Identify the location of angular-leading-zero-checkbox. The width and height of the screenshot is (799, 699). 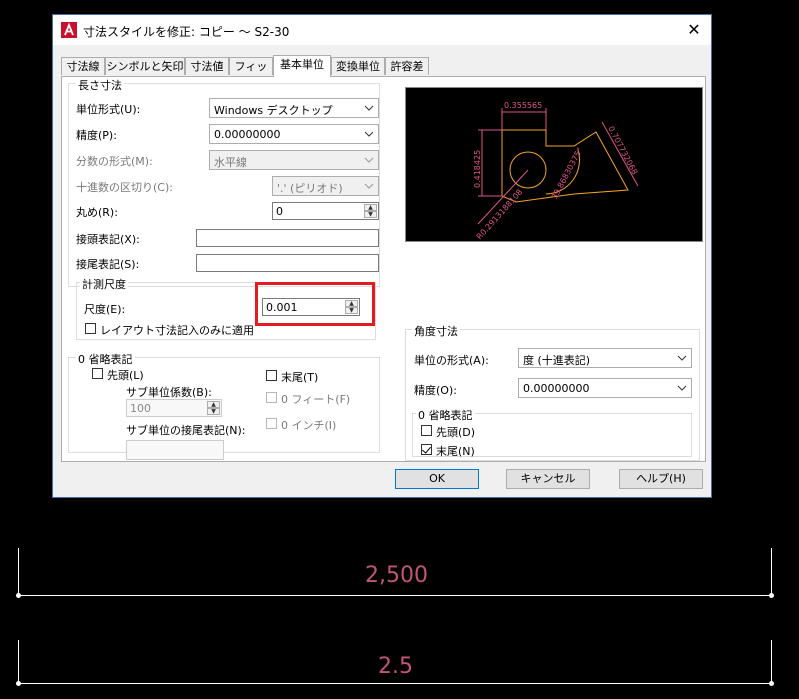
(426, 430).